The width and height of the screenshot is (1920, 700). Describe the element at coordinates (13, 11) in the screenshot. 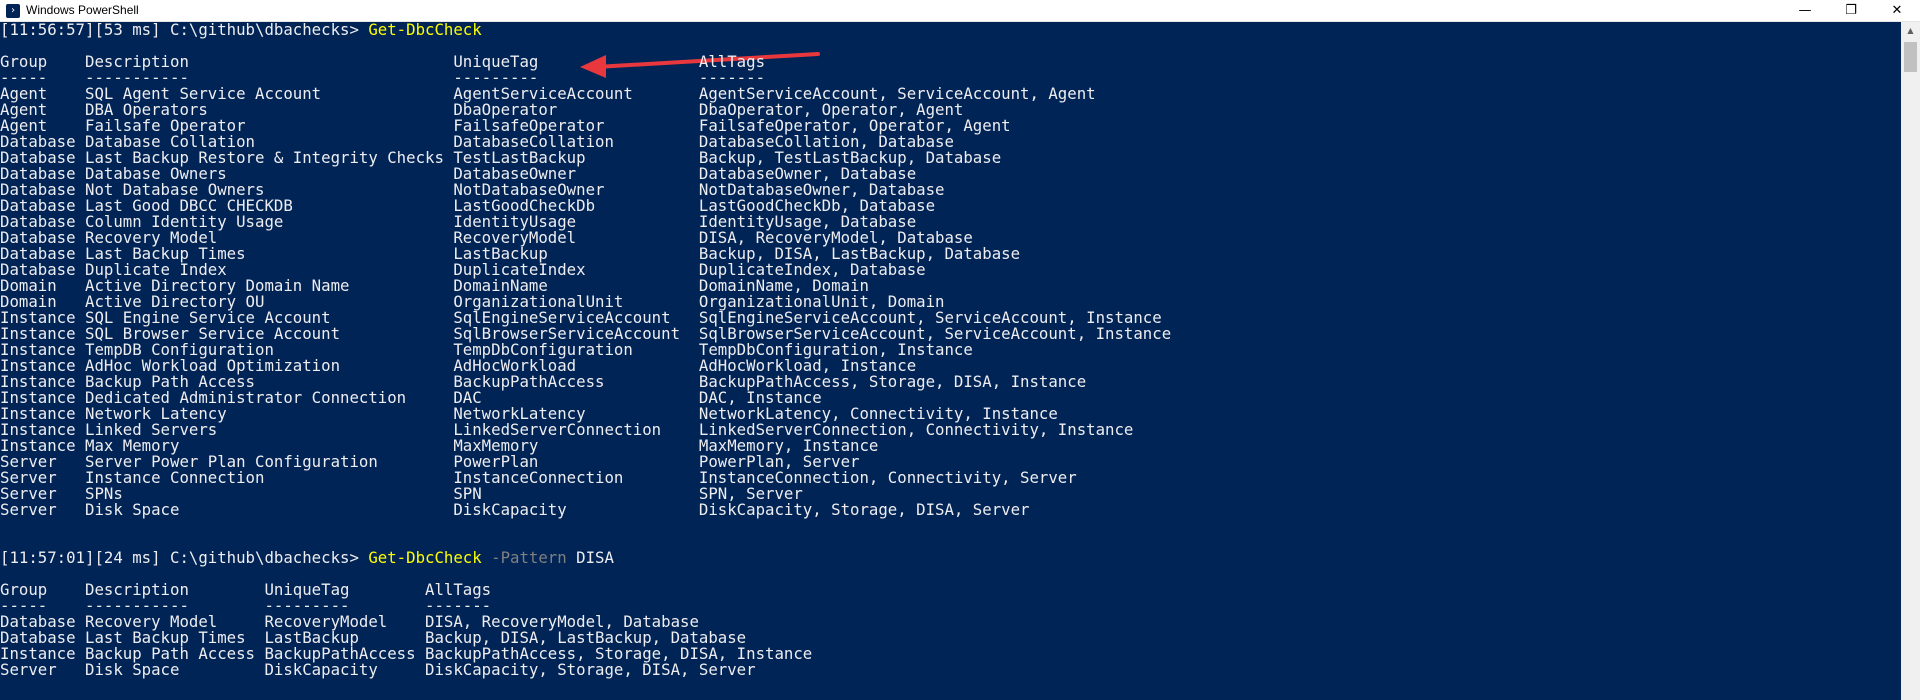

I see `powershell-icon: ›` at that location.